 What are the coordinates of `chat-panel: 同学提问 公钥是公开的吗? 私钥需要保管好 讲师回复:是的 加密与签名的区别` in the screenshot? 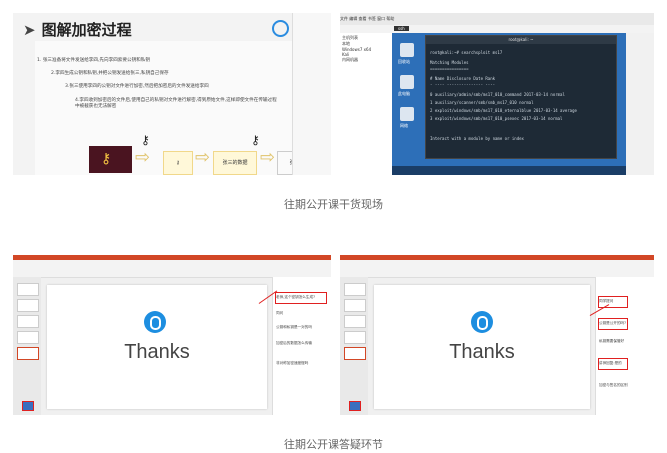 It's located at (624, 346).